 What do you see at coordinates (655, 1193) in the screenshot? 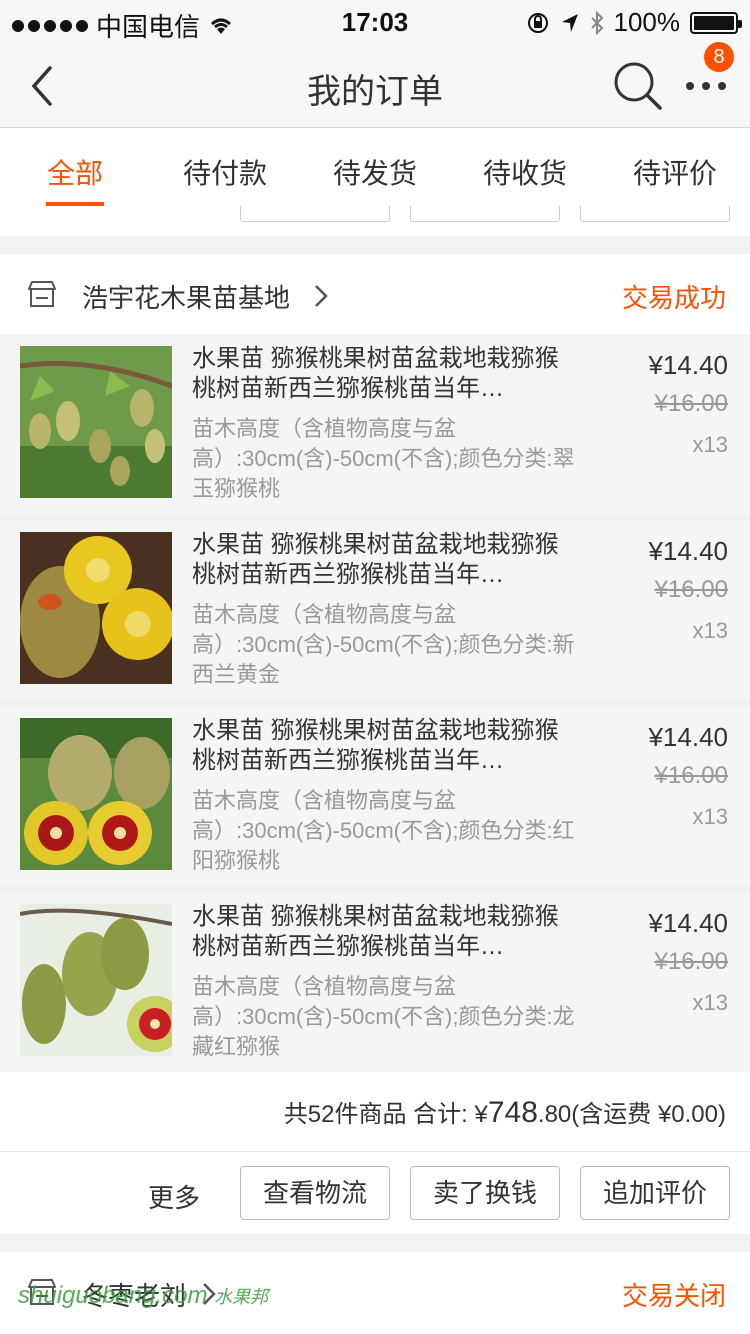
I see `add-review-button: 追加评价` at bounding box center [655, 1193].